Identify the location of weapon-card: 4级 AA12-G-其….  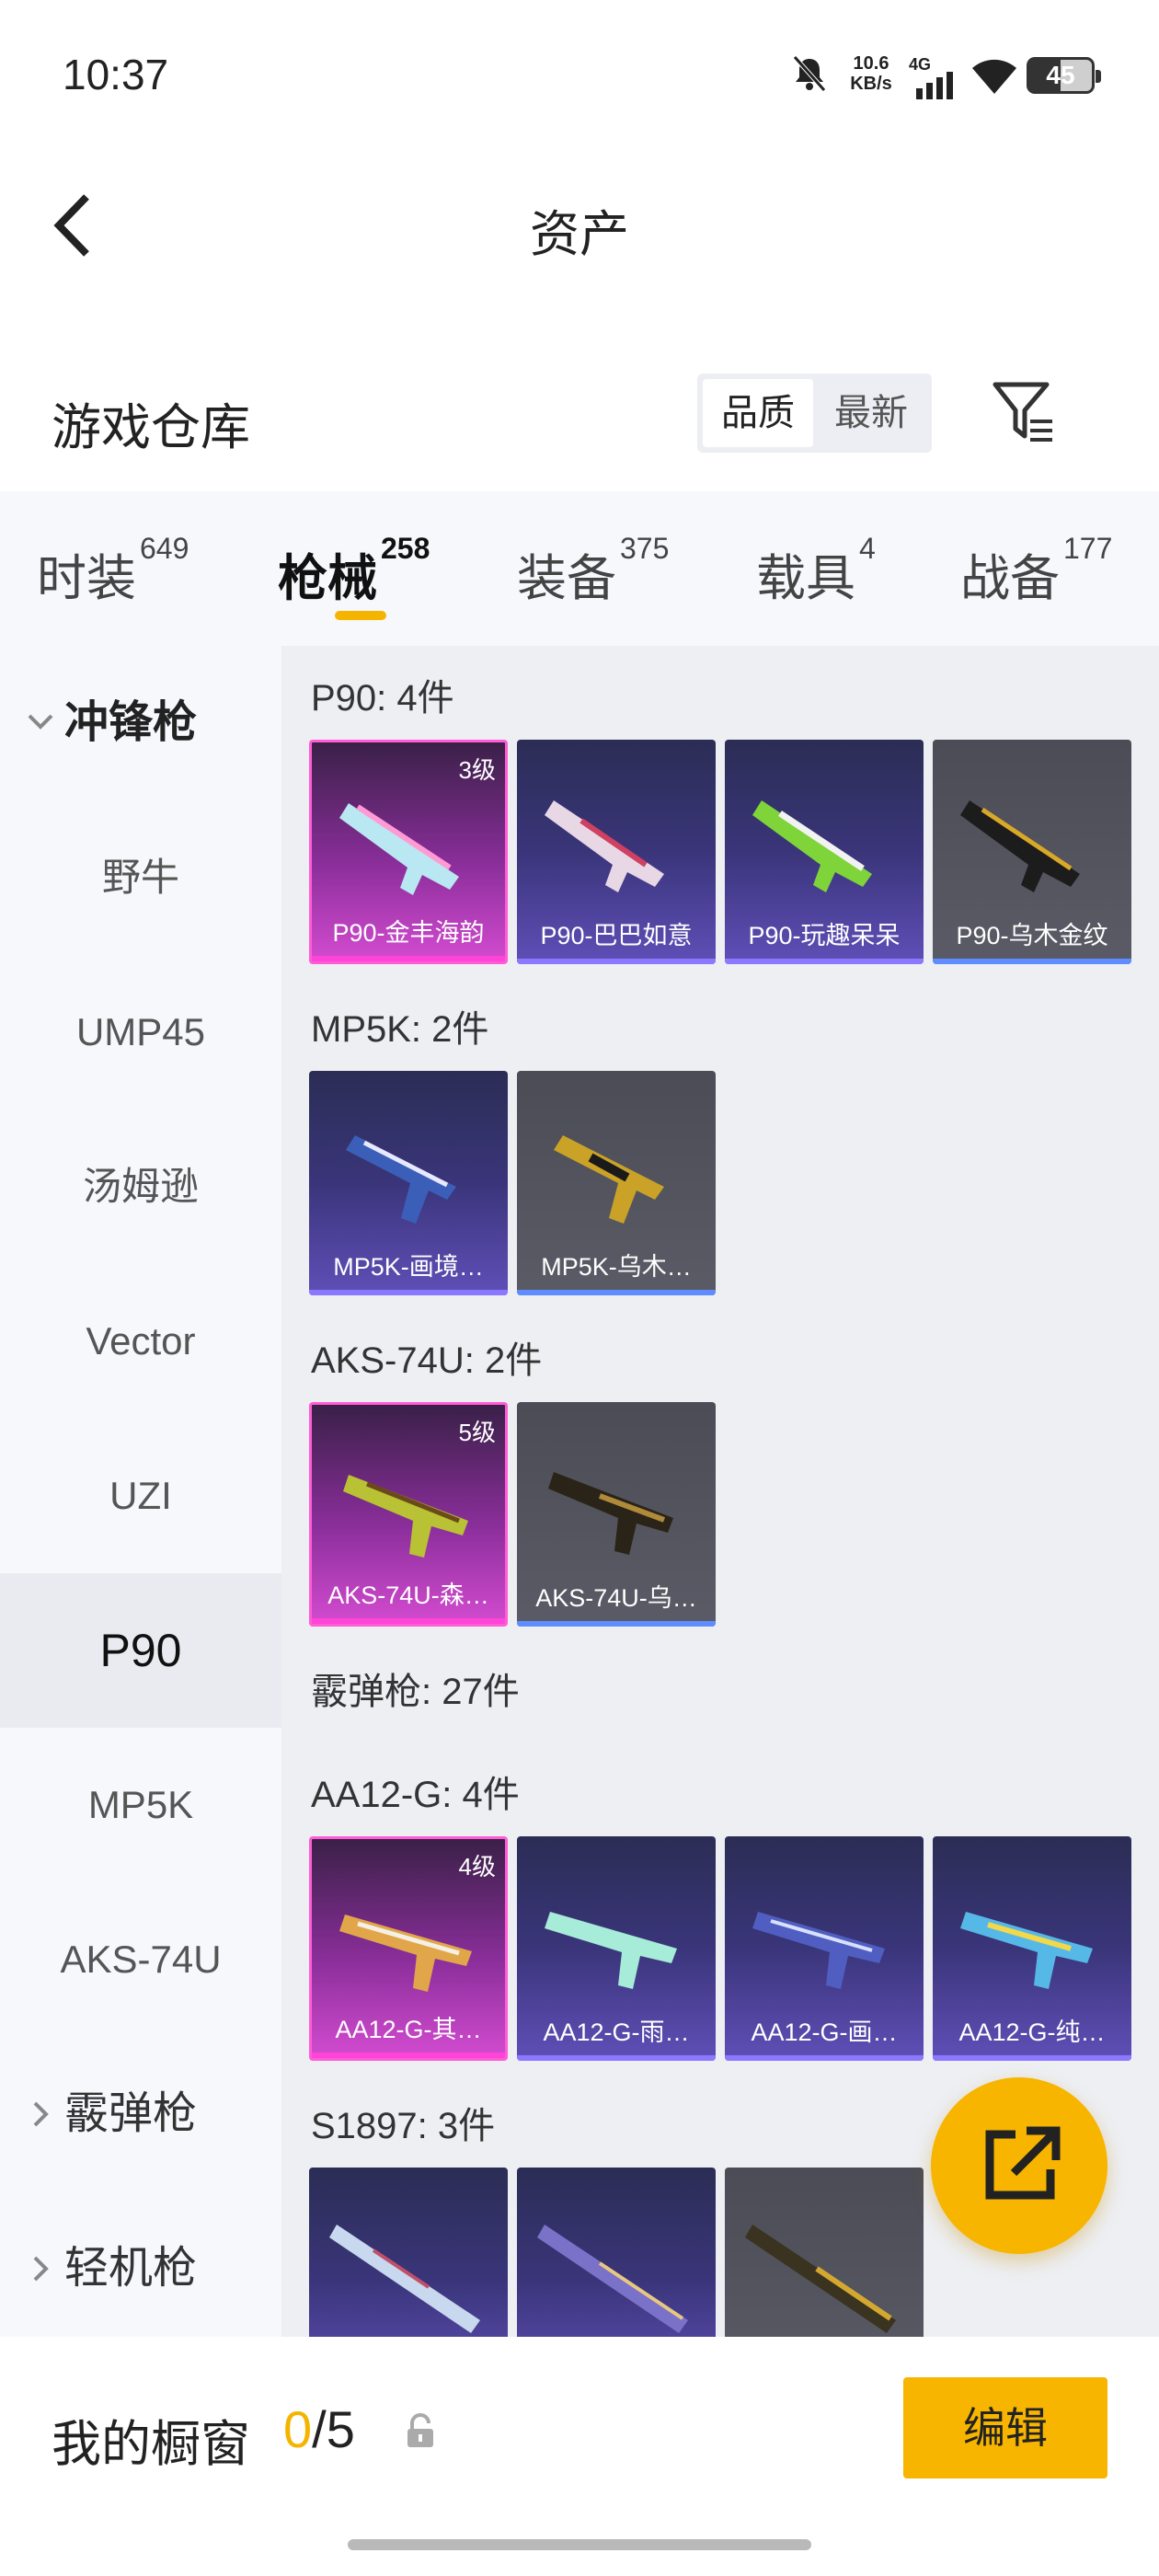
(408, 1948).